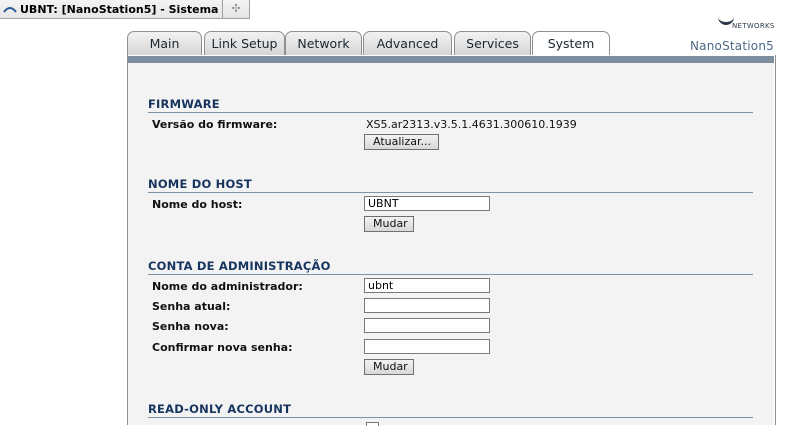 This screenshot has width=800, height=426. I want to click on tab-network: Network, so click(323, 43).